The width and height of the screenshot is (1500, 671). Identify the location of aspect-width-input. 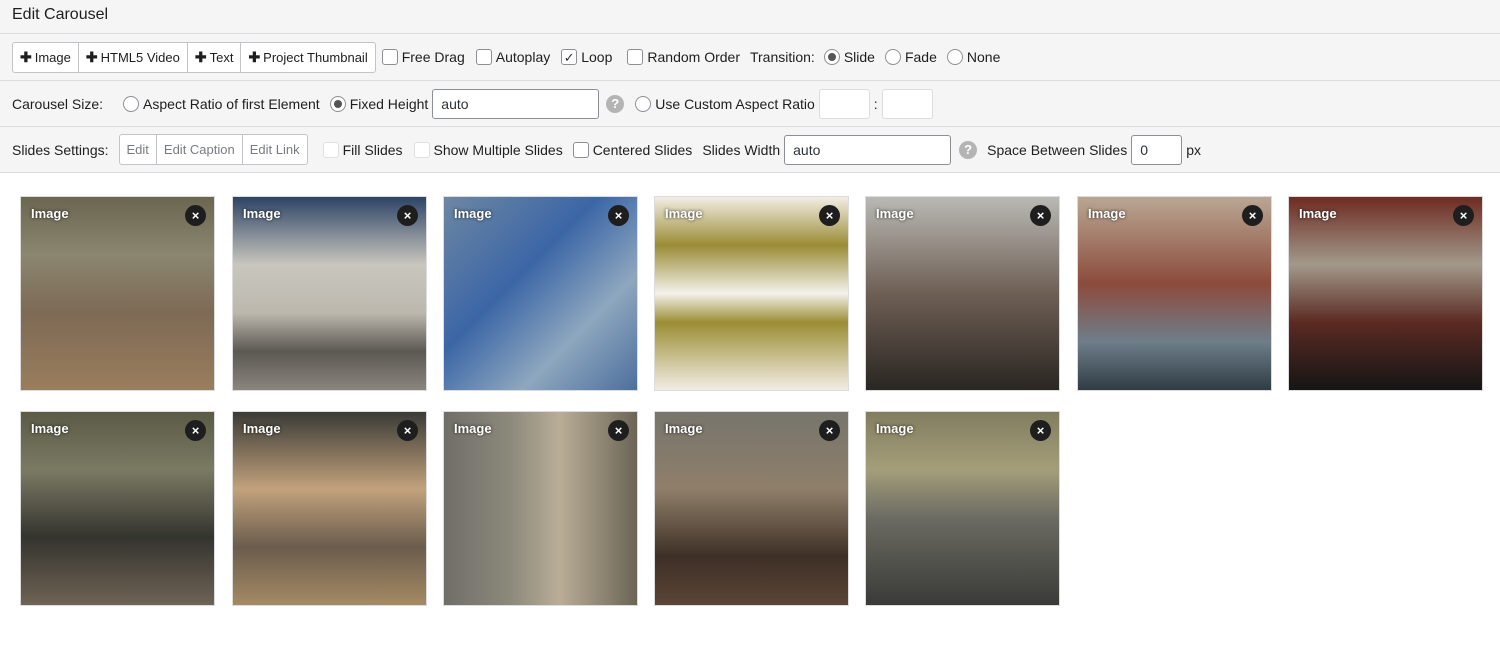
(844, 103).